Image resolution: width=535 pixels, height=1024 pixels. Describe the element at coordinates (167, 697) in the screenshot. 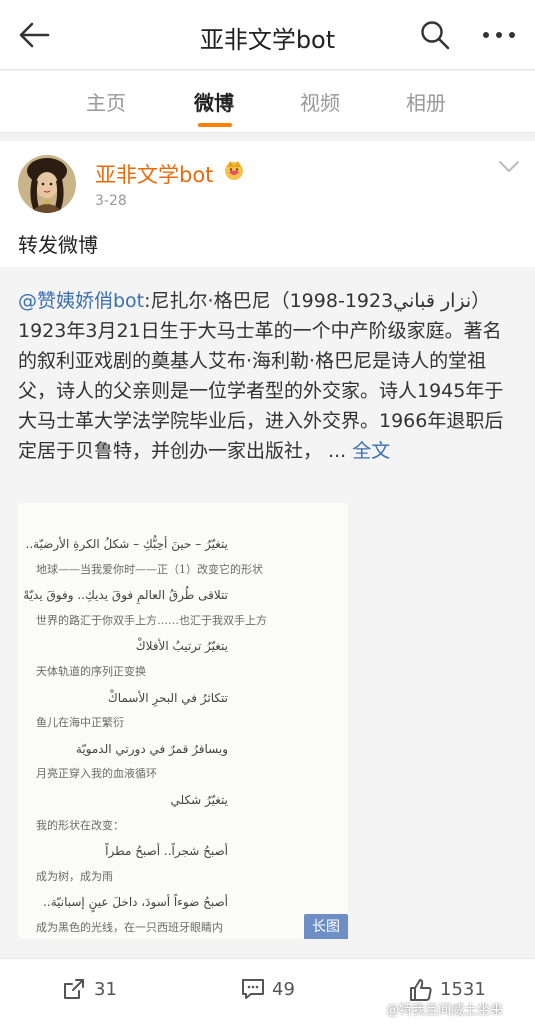

I see `poem-line-arabic: تتكاثرُ في البحرِ الأسماكْ` at that location.